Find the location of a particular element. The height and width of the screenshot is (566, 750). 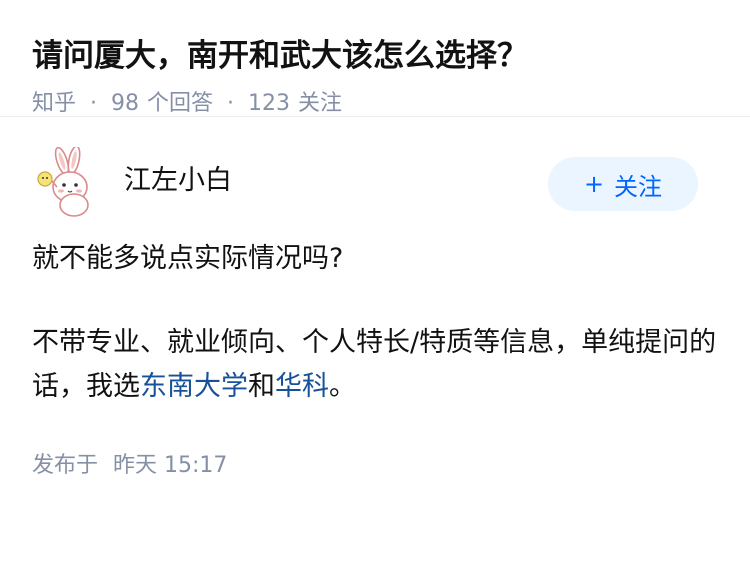

question-meta: 知乎 · 98 个回答 · 123 关注 is located at coordinates (375, 104).